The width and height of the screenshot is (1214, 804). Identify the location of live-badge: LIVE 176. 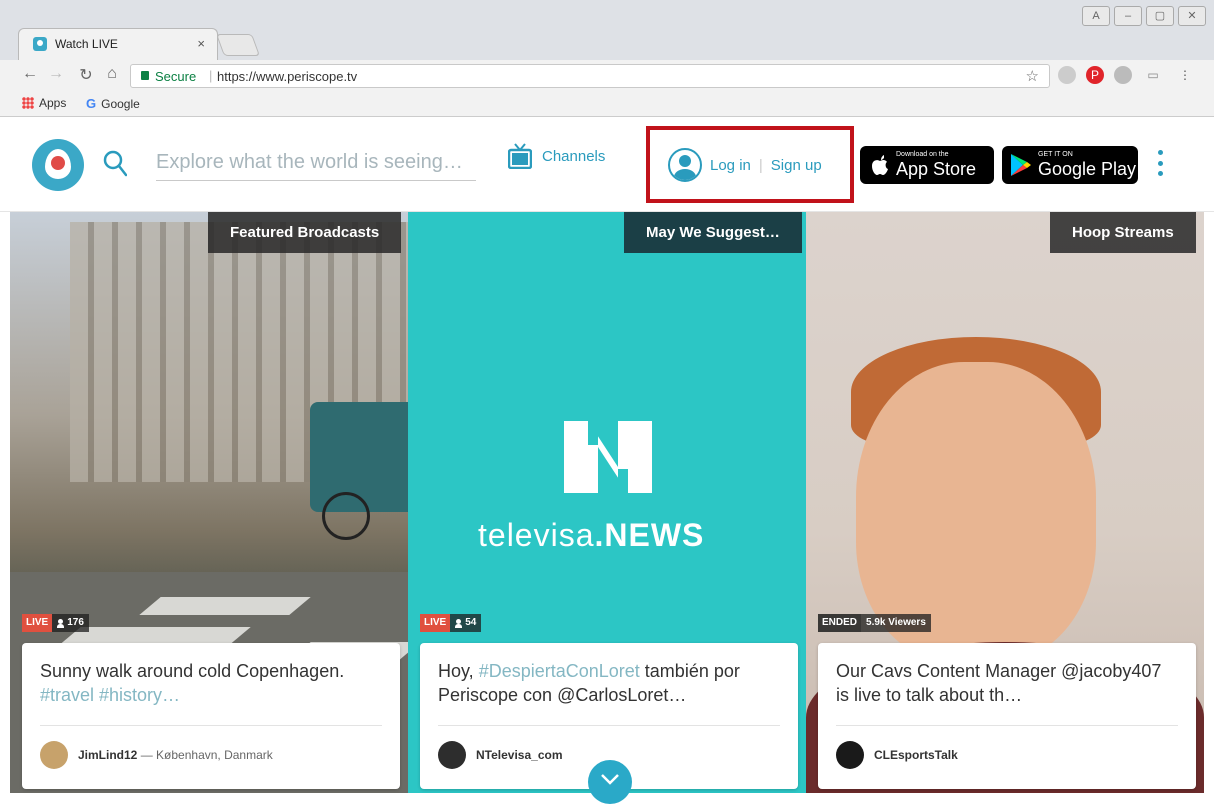
(55, 623).